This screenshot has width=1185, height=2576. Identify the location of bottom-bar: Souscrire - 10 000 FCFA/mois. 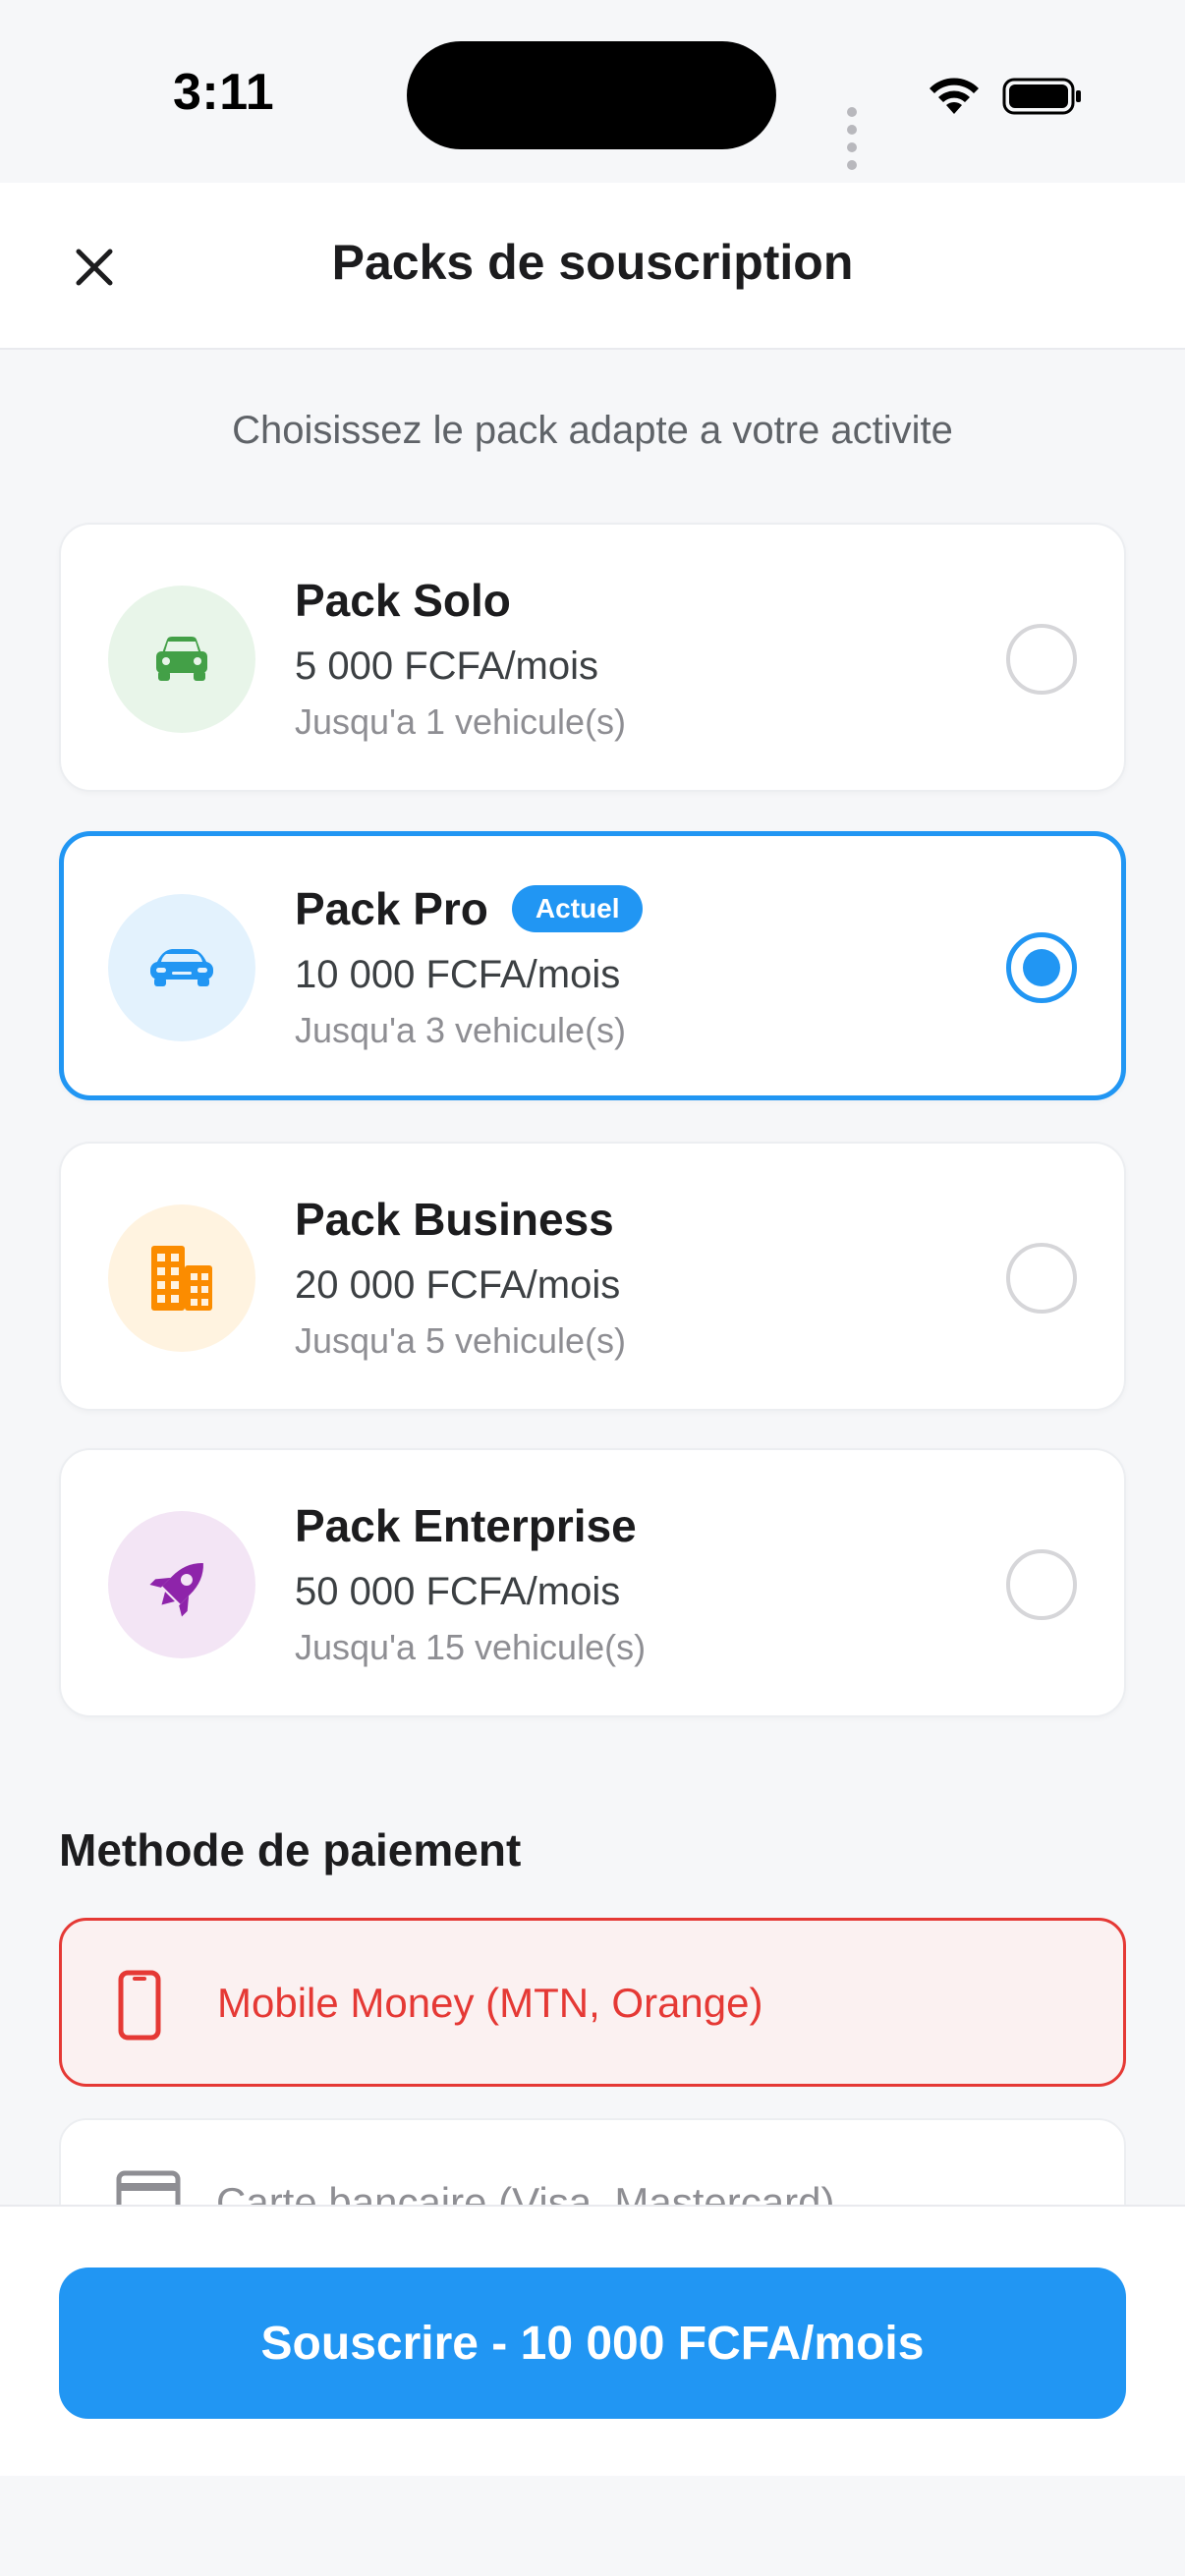
(592, 2340).